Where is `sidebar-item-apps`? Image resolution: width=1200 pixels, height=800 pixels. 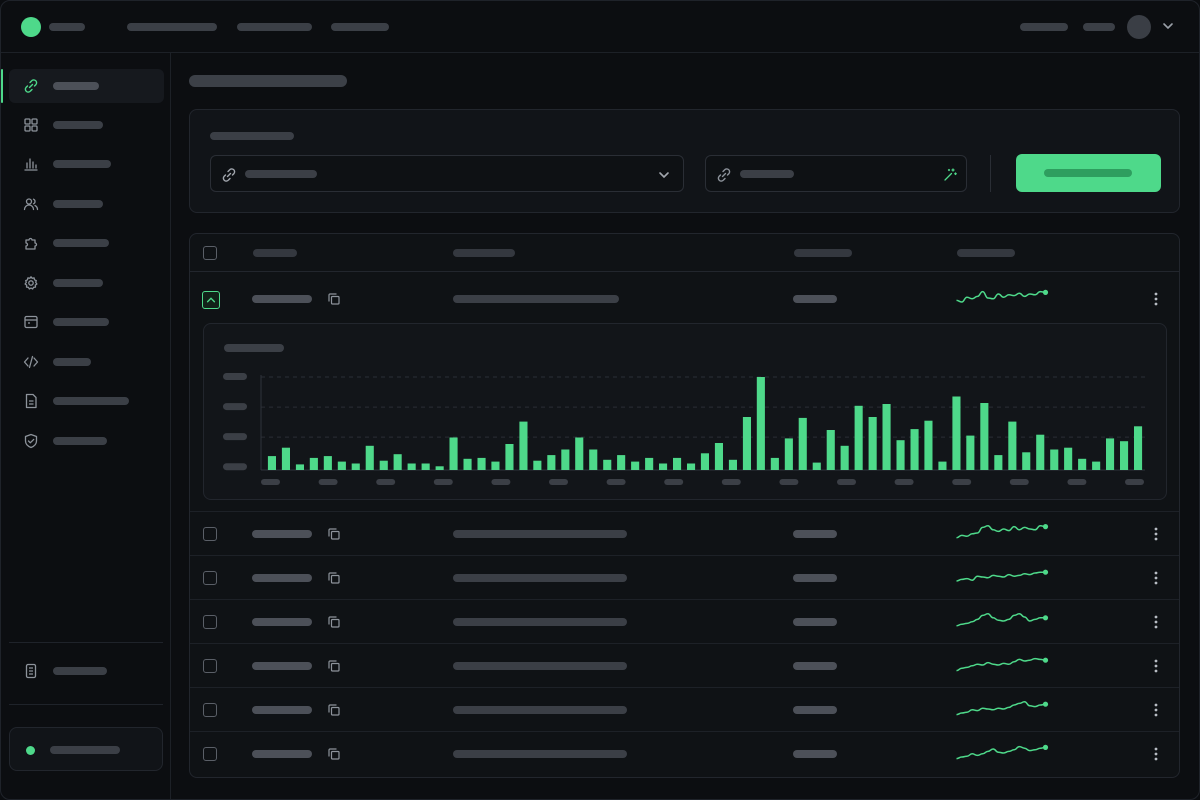
sidebar-item-apps is located at coordinates (86, 322).